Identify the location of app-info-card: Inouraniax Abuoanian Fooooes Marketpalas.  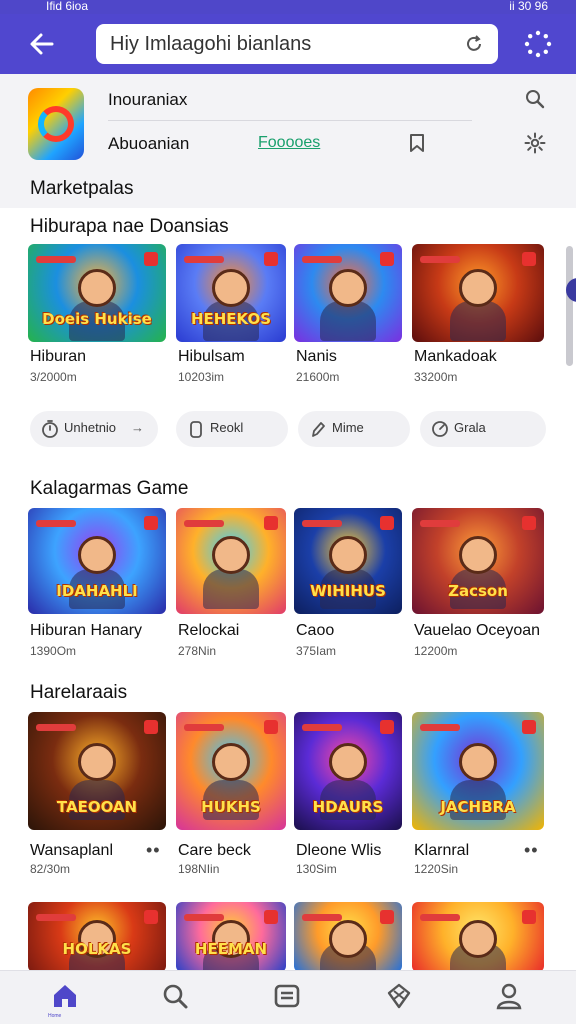
(288, 141).